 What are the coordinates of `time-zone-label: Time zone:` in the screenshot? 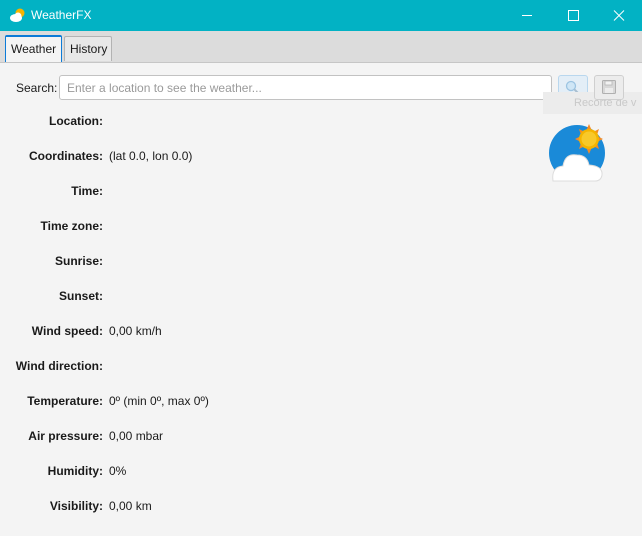 It's located at (71, 226).